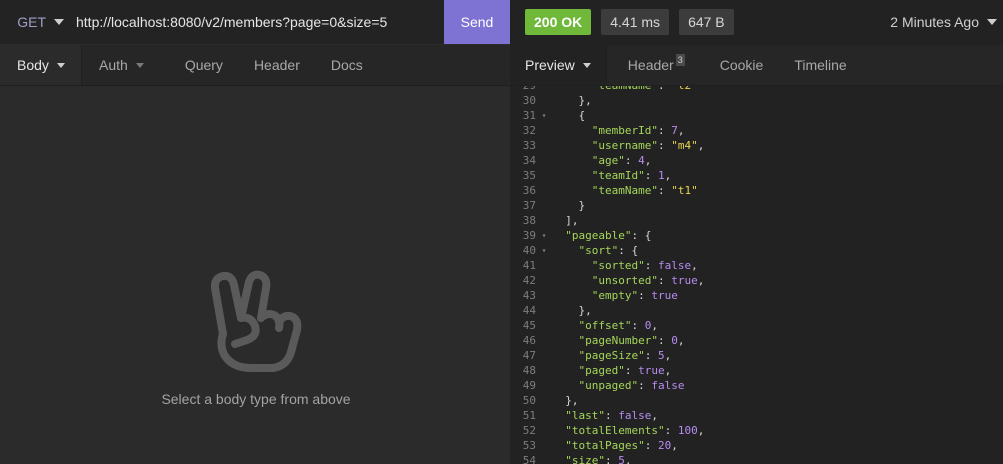 The height and width of the screenshot is (464, 1003). I want to click on code-token: "unsorted", so click(624, 280).